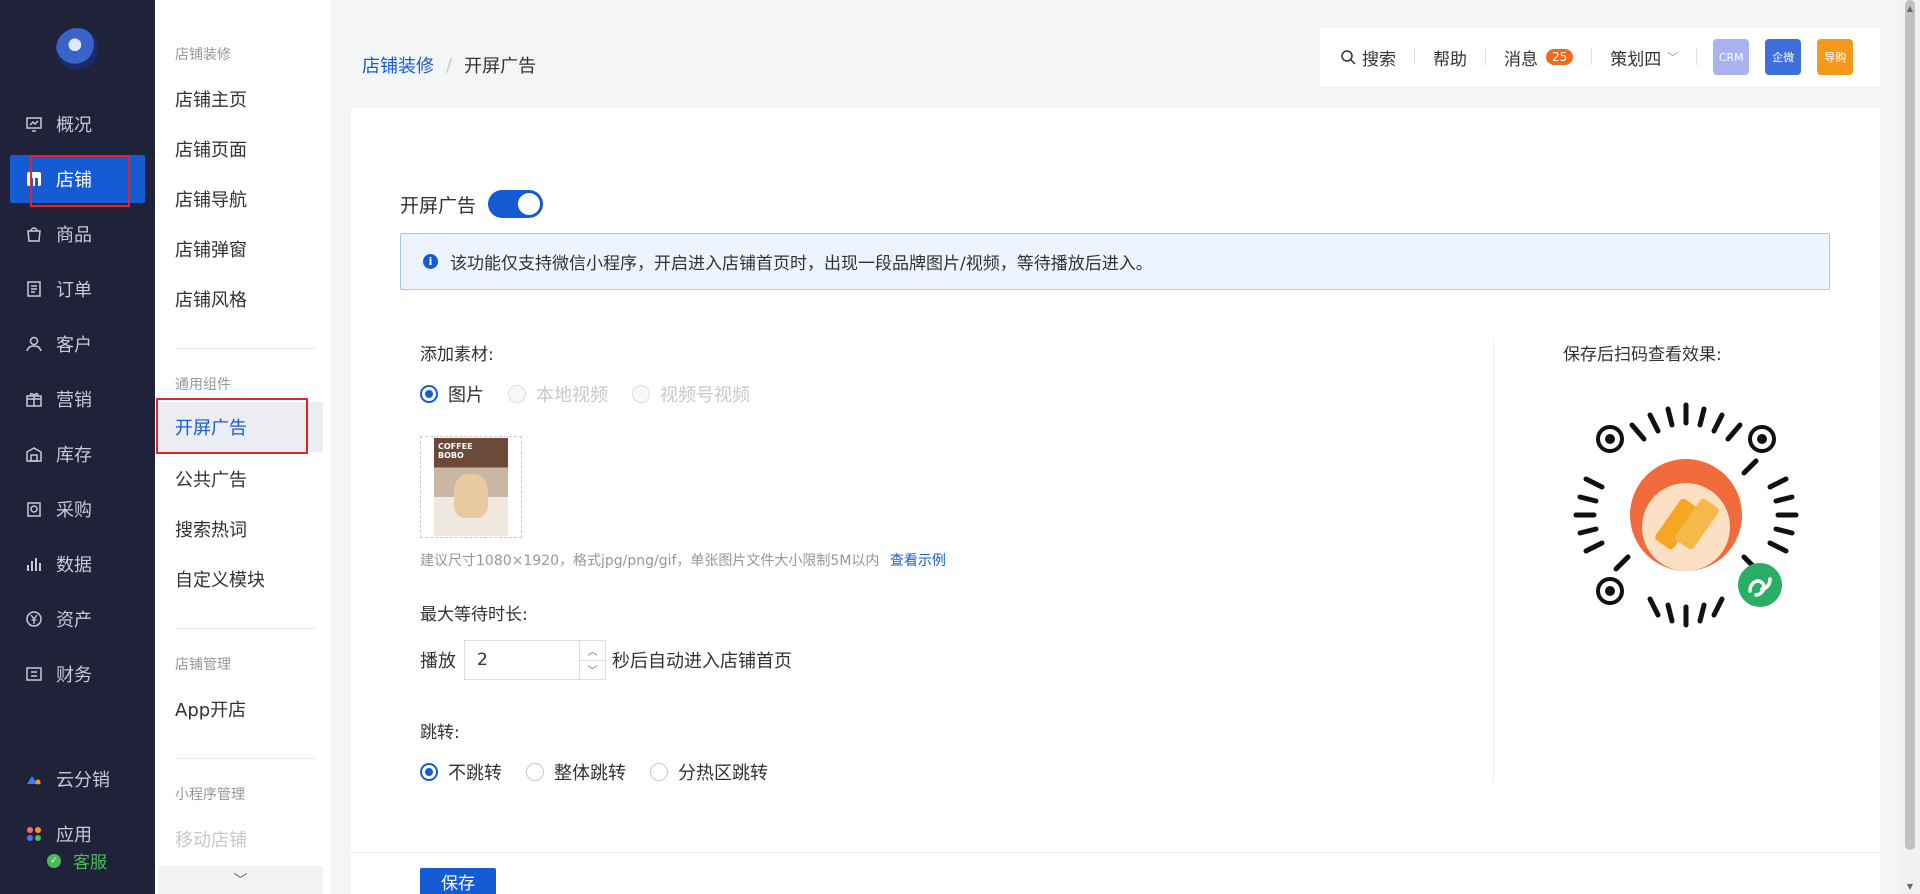  I want to click on user-name: 策划四, so click(1636, 59).